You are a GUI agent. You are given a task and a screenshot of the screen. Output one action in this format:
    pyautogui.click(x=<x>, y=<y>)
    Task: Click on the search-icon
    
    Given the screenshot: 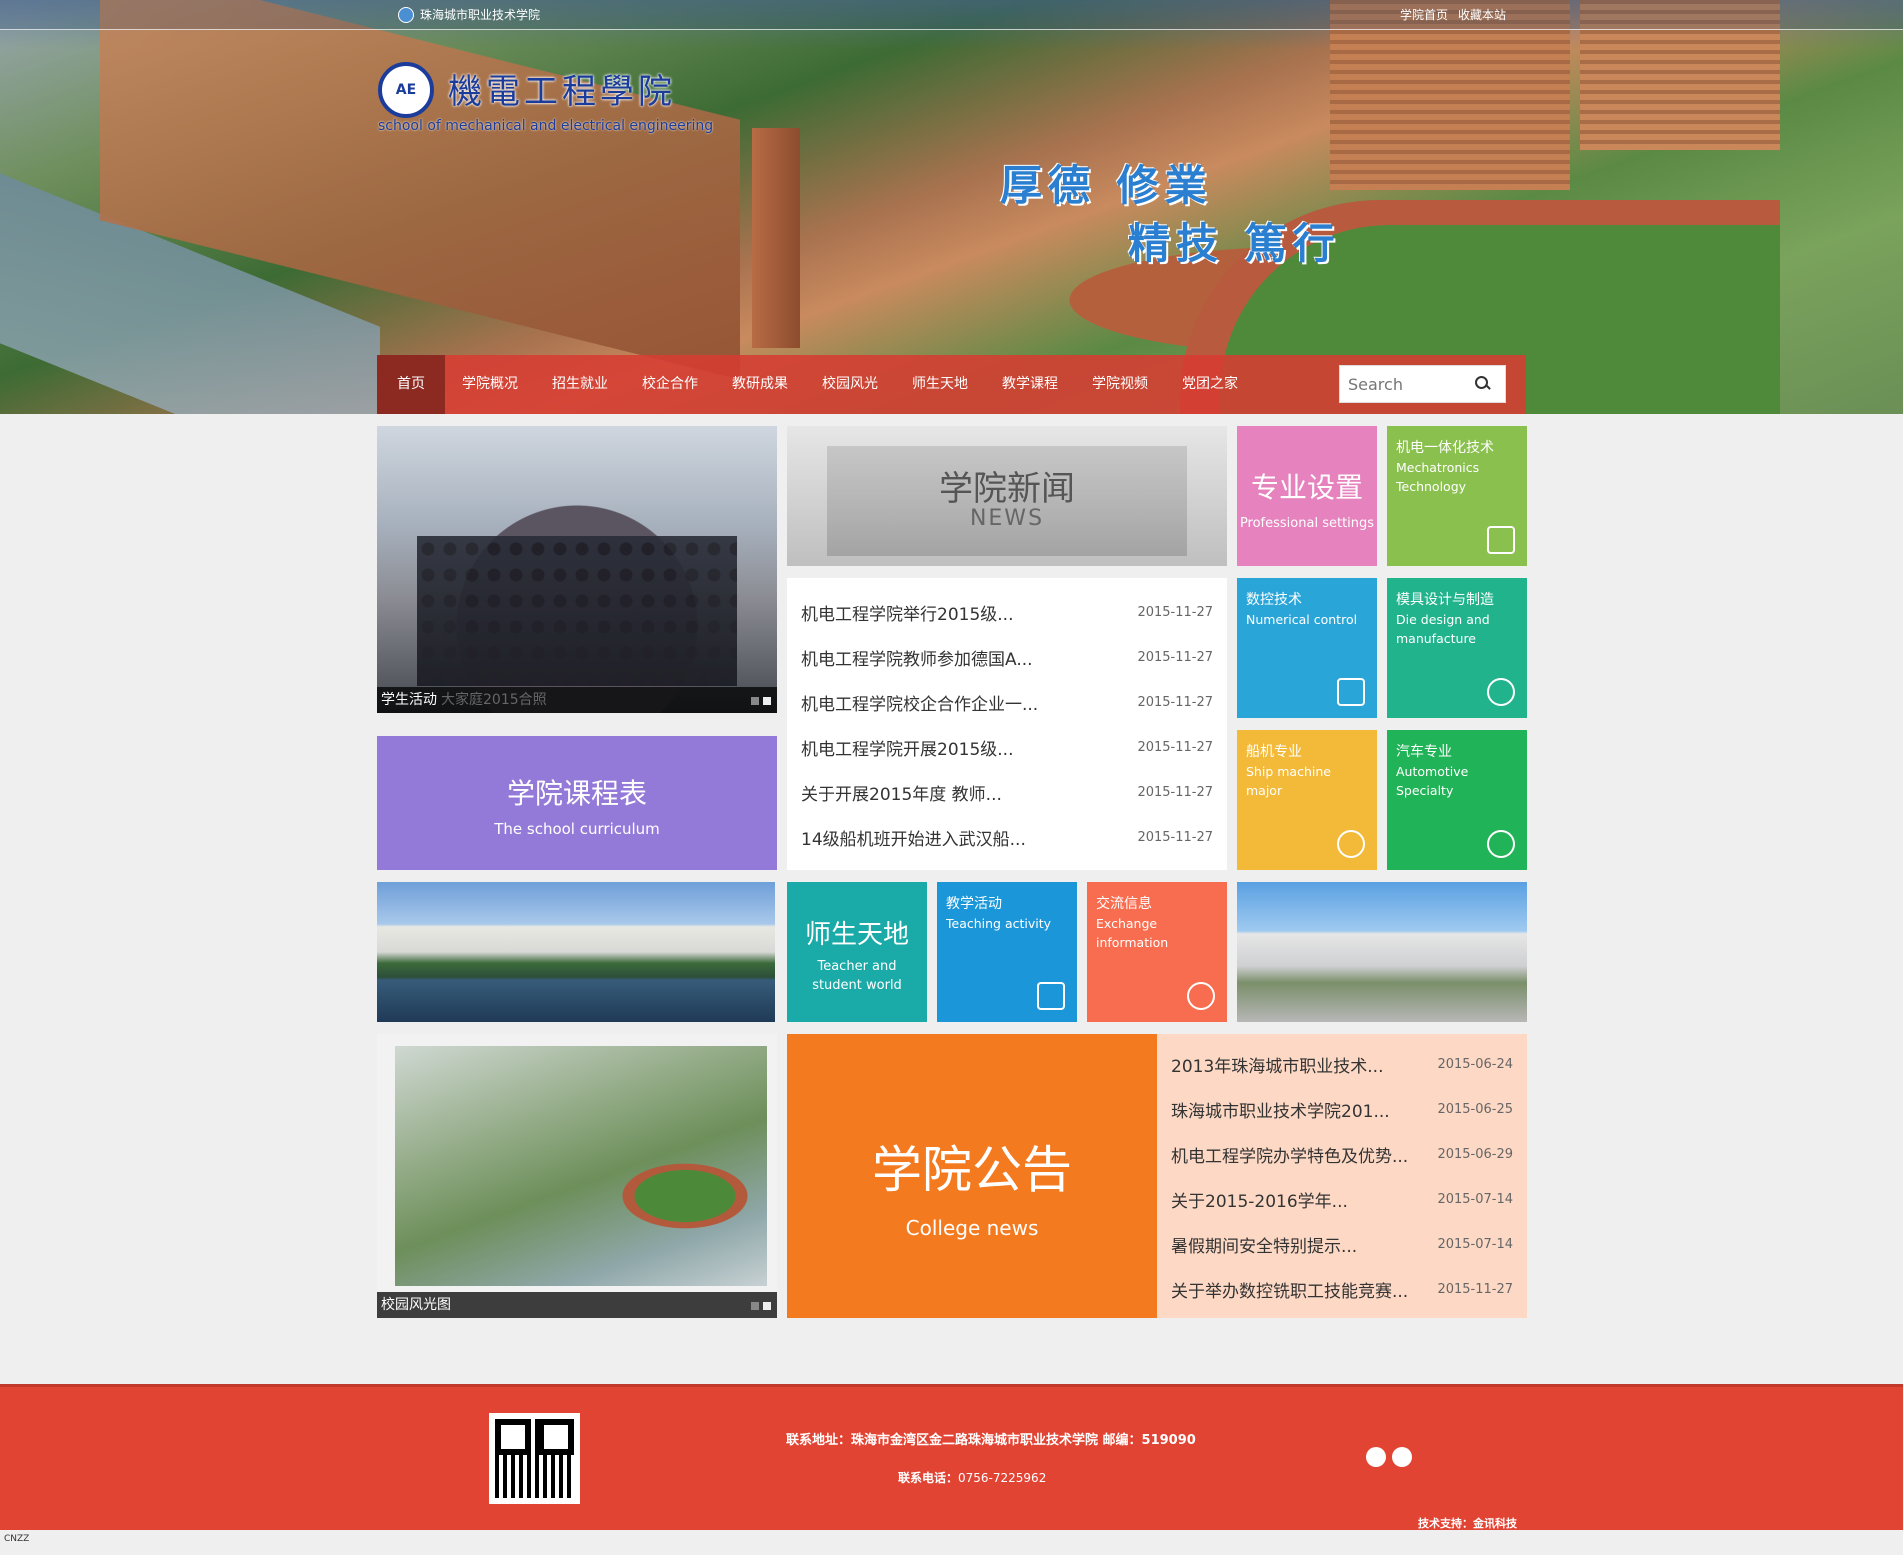 What is the action you would take?
    pyautogui.click(x=1482, y=384)
    